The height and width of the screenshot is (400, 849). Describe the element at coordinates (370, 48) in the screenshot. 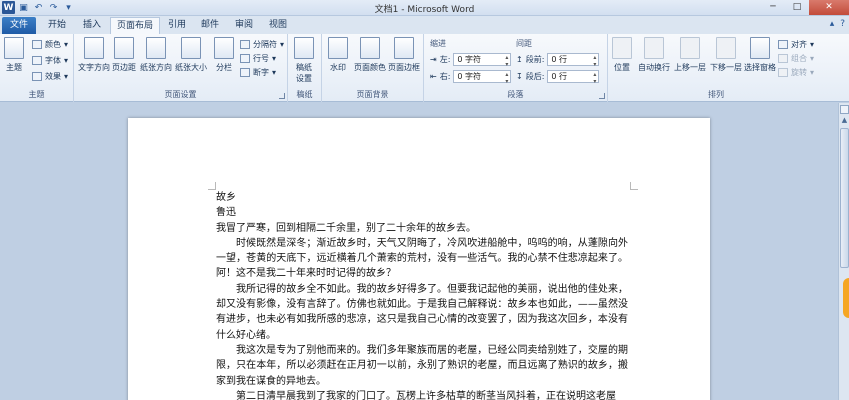

I see `page-color-icon` at that location.